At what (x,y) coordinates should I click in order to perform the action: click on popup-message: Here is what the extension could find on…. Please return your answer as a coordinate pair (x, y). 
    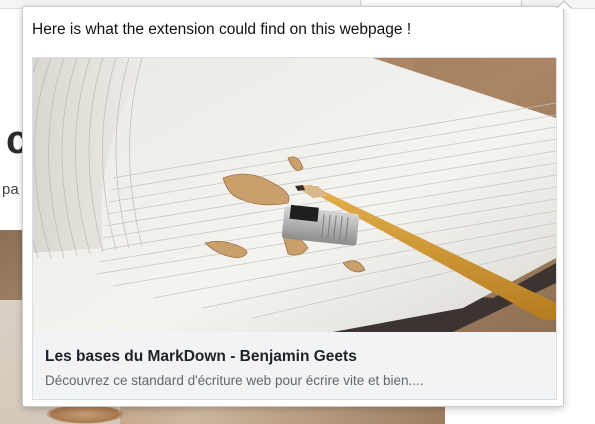
    Looking at the image, I should click on (222, 29).